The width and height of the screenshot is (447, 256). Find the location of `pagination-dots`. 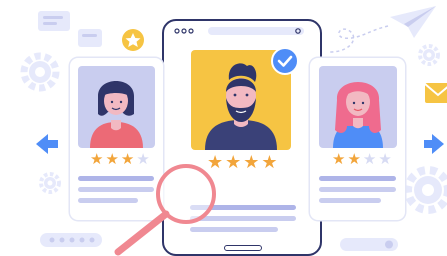

pagination-dots is located at coordinates (71, 240).